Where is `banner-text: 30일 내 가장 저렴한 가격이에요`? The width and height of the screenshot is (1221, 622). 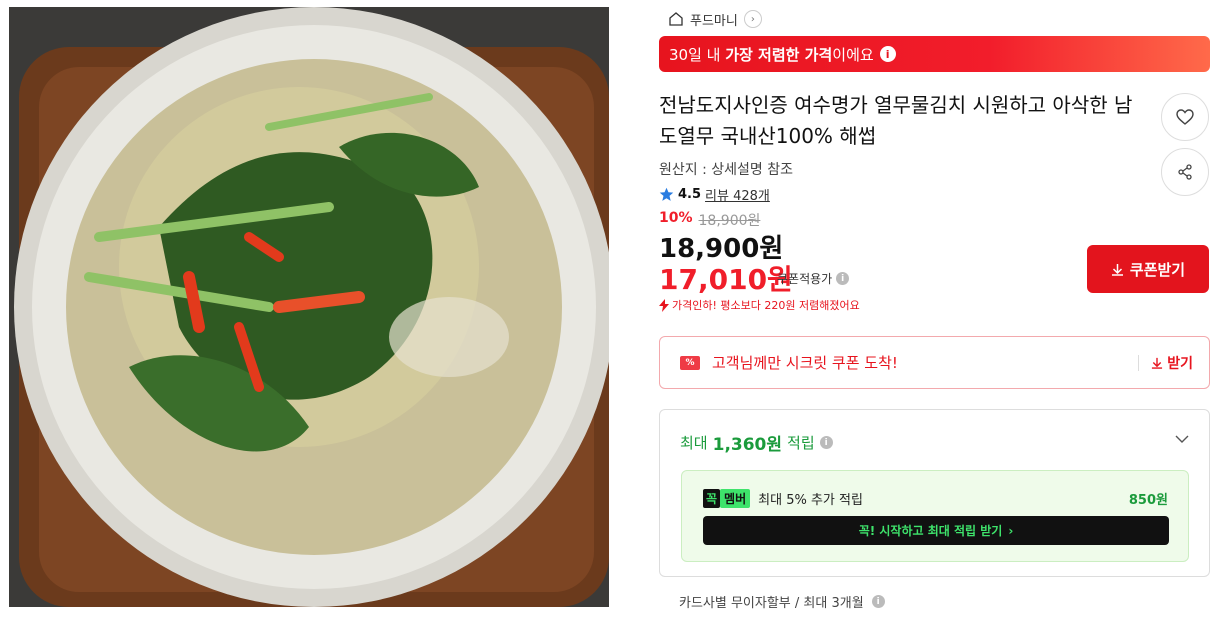 banner-text: 30일 내 가장 저렴한 가격이에요 is located at coordinates (771, 54).